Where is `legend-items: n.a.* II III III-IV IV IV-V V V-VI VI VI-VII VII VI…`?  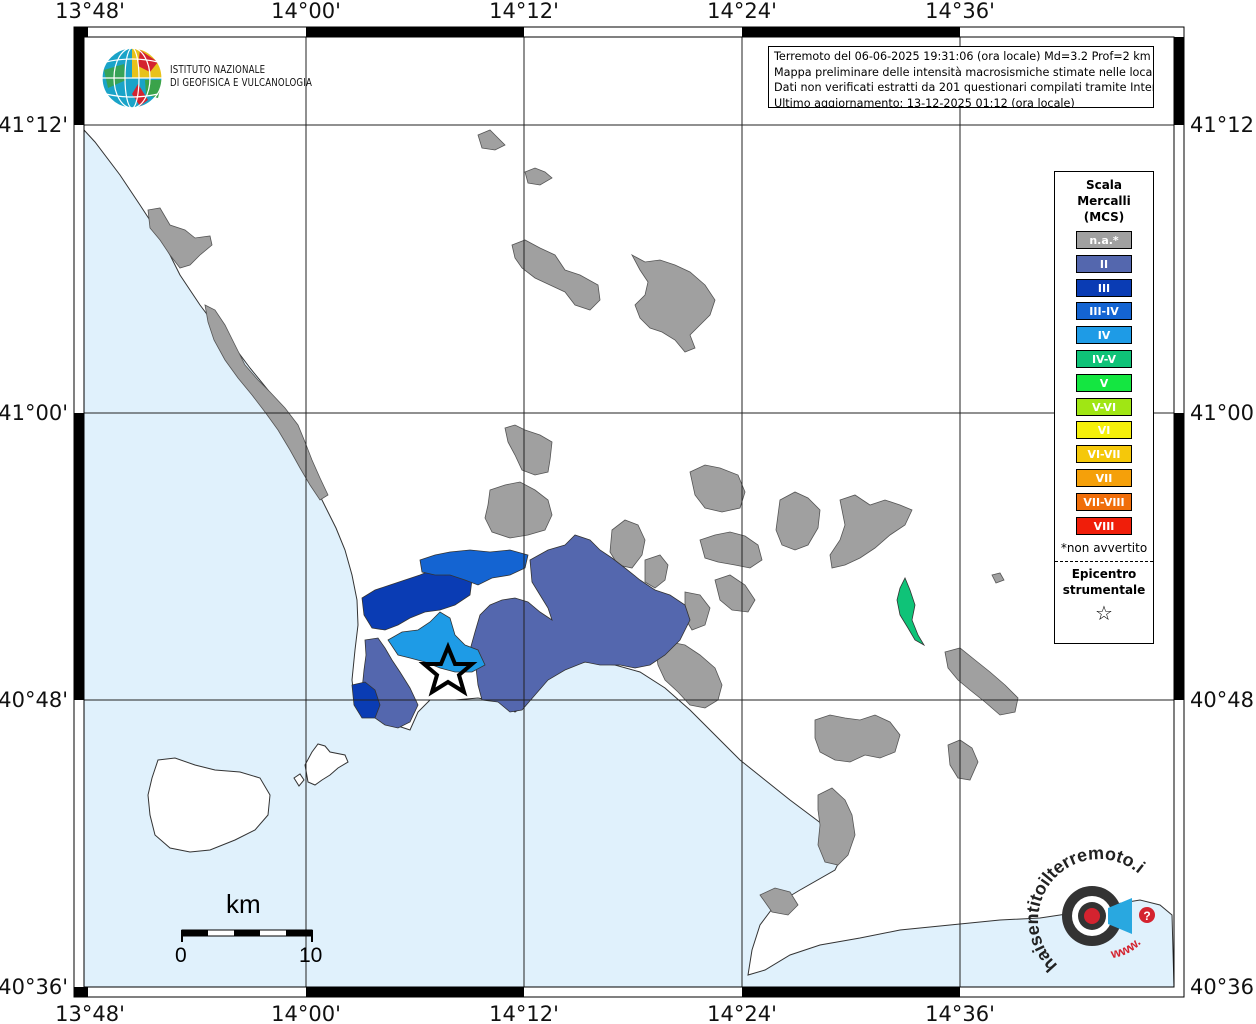 legend-items: n.a.* II III III-IV IV IV-V V V-VI VI VI-VII VII VI… is located at coordinates (1104, 383).